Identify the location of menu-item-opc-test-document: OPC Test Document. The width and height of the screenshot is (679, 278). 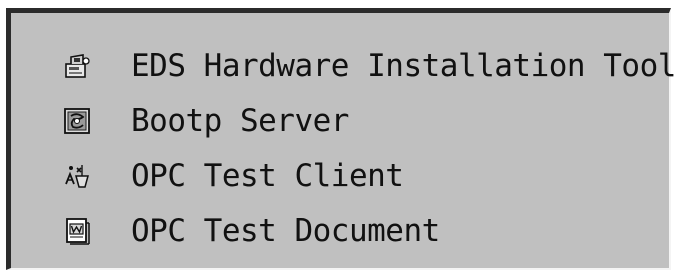
(251, 231).